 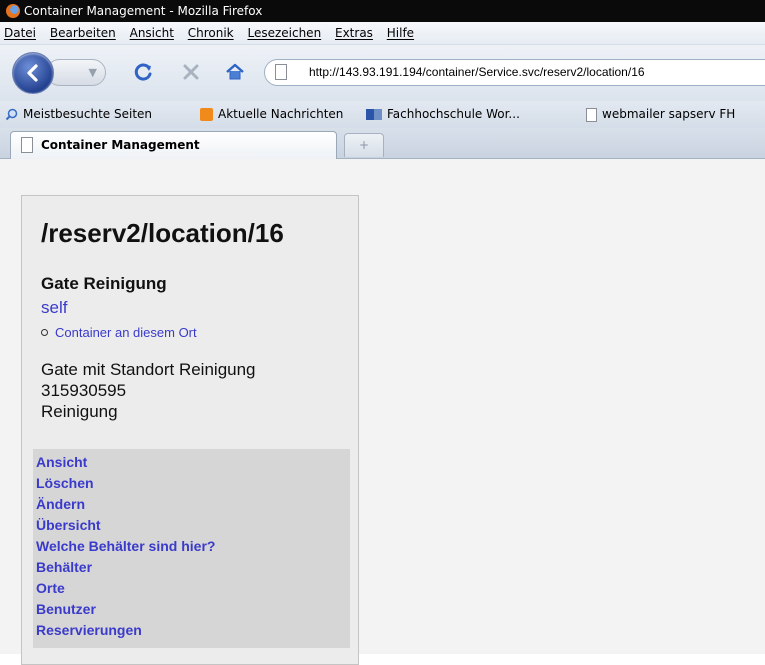 What do you see at coordinates (76, 72) in the screenshot?
I see `forward-button: ▼` at bounding box center [76, 72].